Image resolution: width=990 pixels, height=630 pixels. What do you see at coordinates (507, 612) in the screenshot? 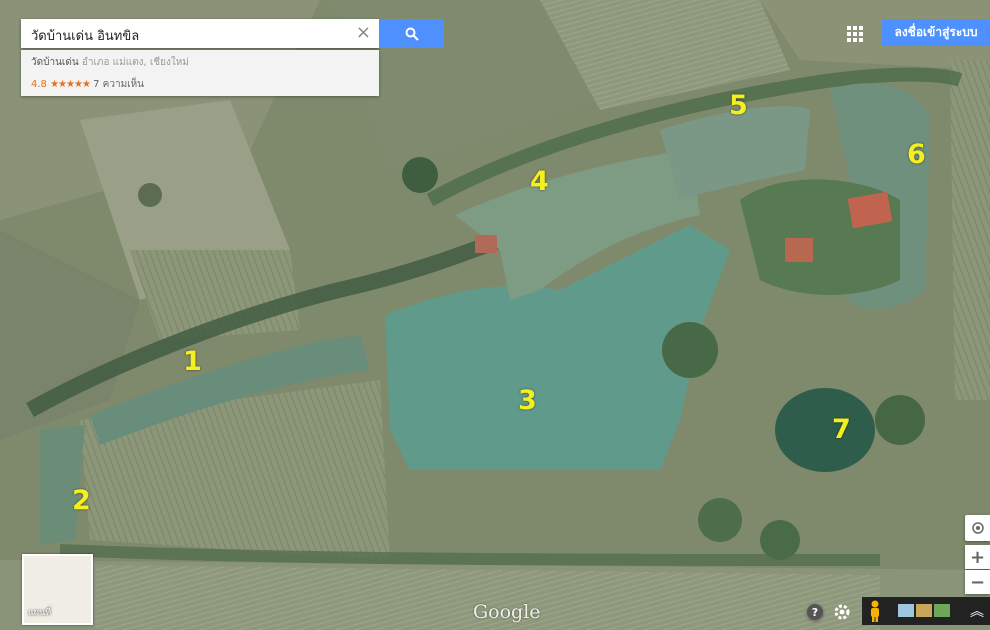
I see `google-logo: Google` at bounding box center [507, 612].